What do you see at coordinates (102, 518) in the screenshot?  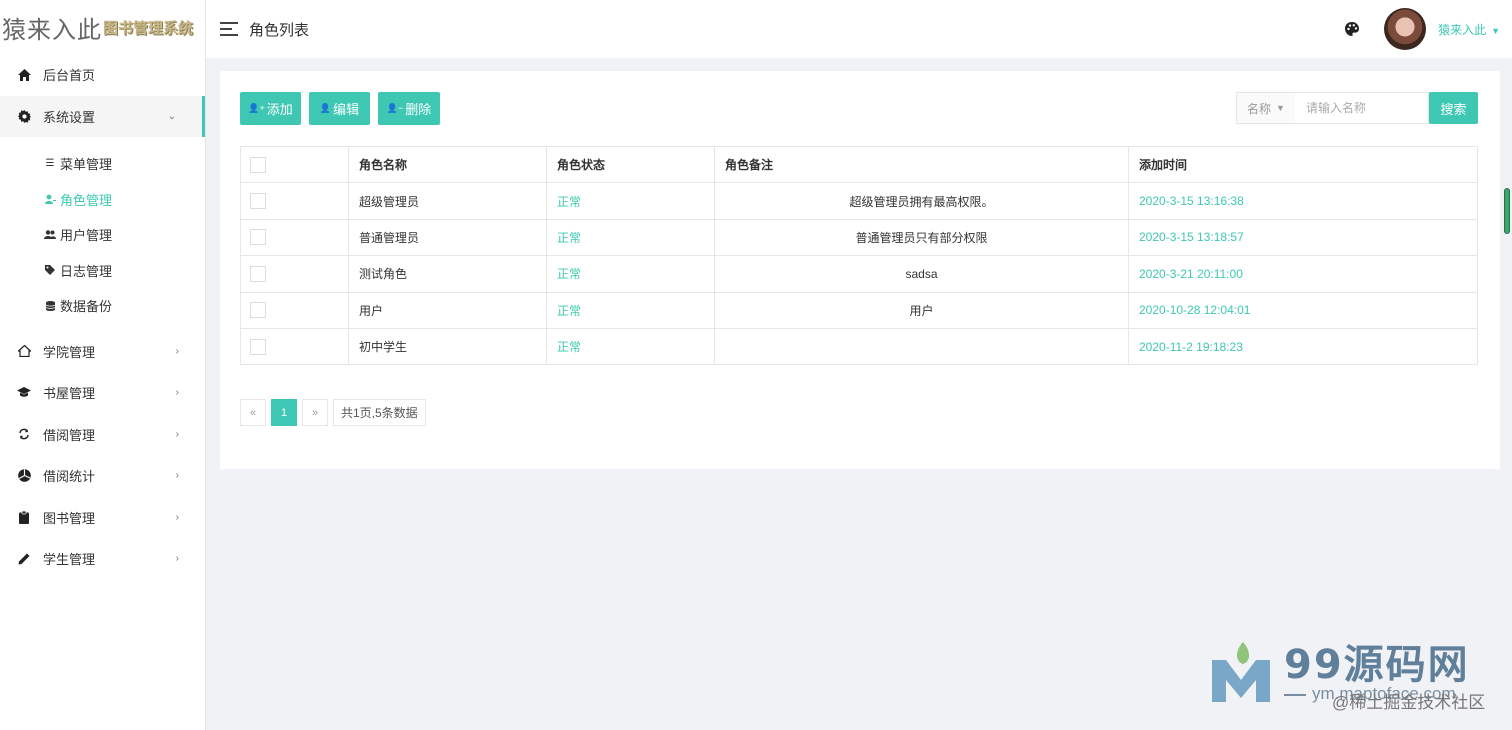 I see `sidebar-item-book-management: 图书管理 ›` at bounding box center [102, 518].